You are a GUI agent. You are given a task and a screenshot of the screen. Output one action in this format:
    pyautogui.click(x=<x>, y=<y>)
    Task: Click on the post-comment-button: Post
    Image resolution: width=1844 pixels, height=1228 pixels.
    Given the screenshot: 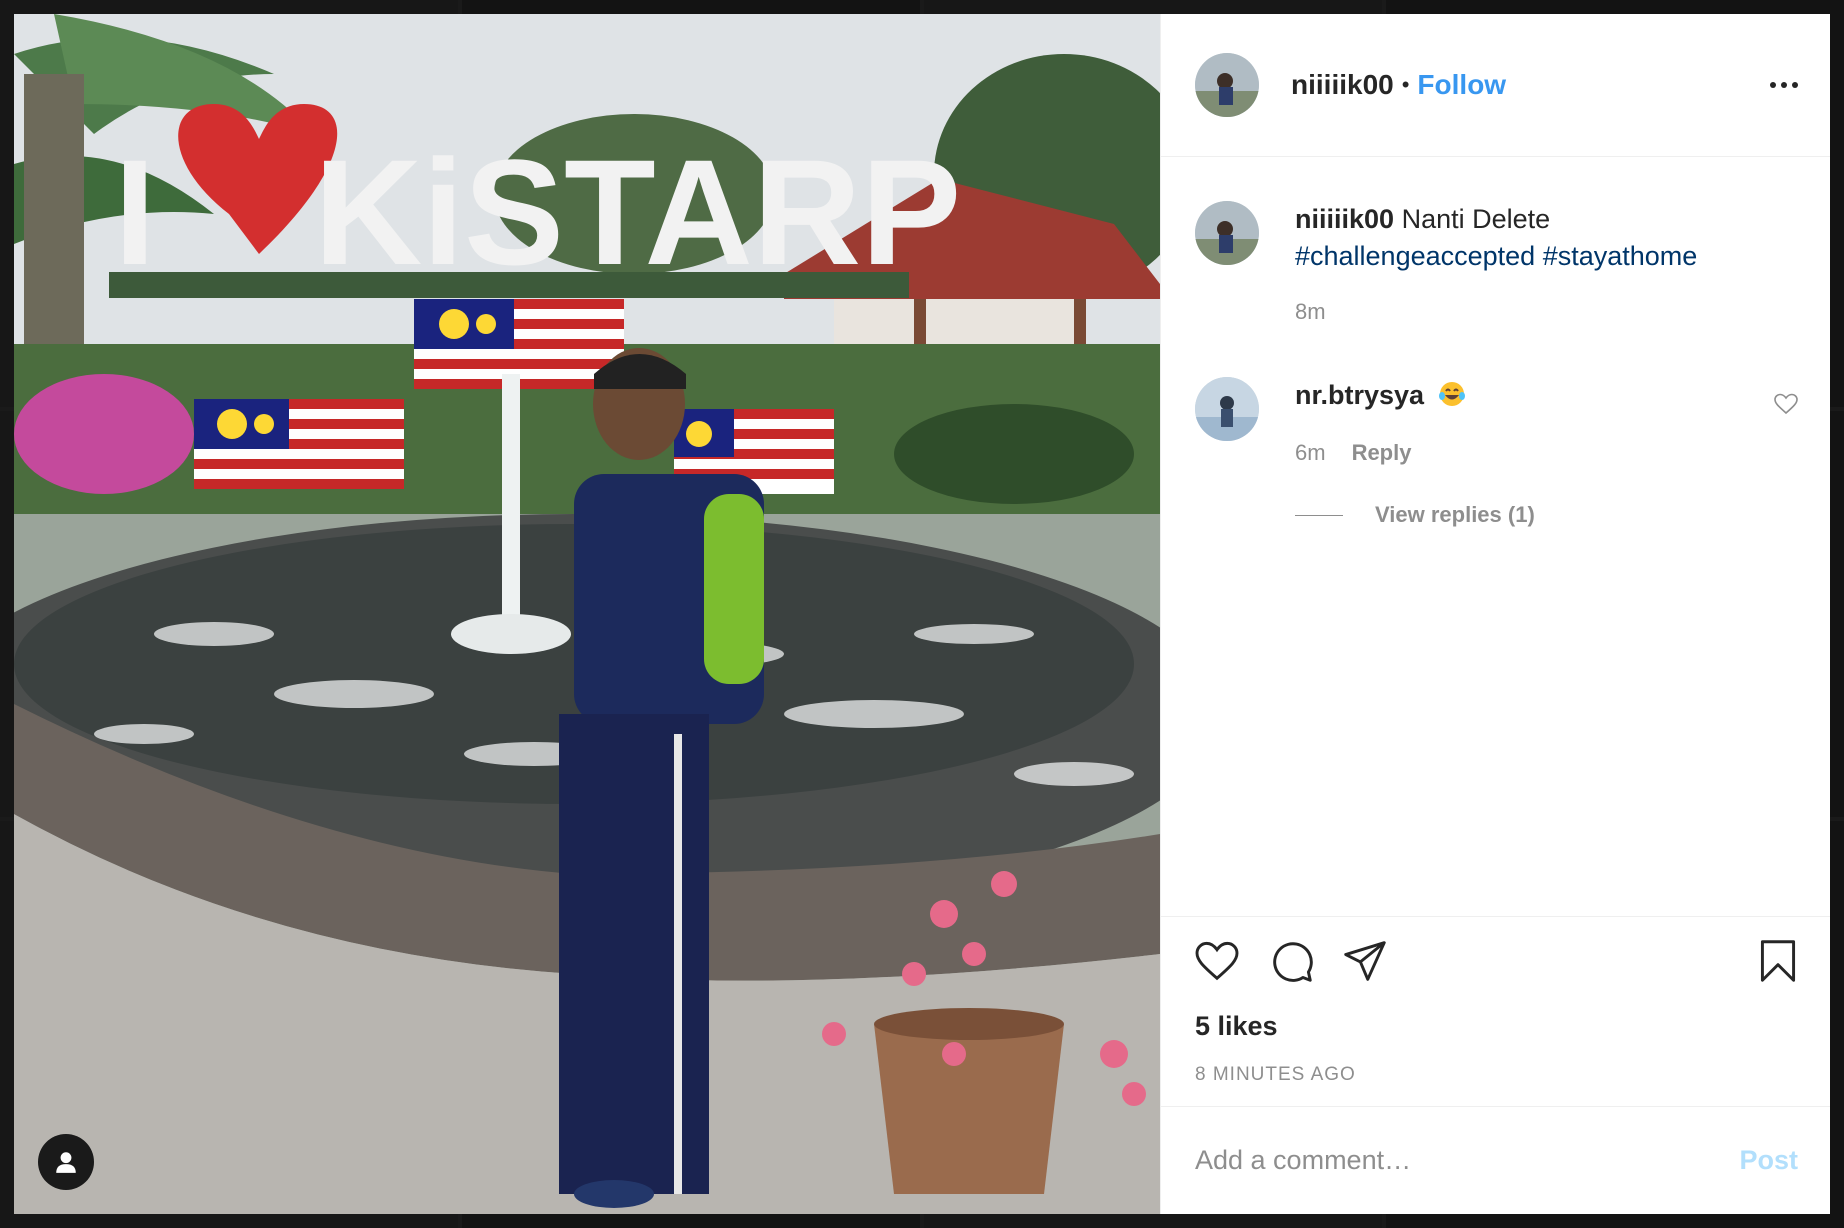 What is the action you would take?
    pyautogui.click(x=1768, y=1160)
    